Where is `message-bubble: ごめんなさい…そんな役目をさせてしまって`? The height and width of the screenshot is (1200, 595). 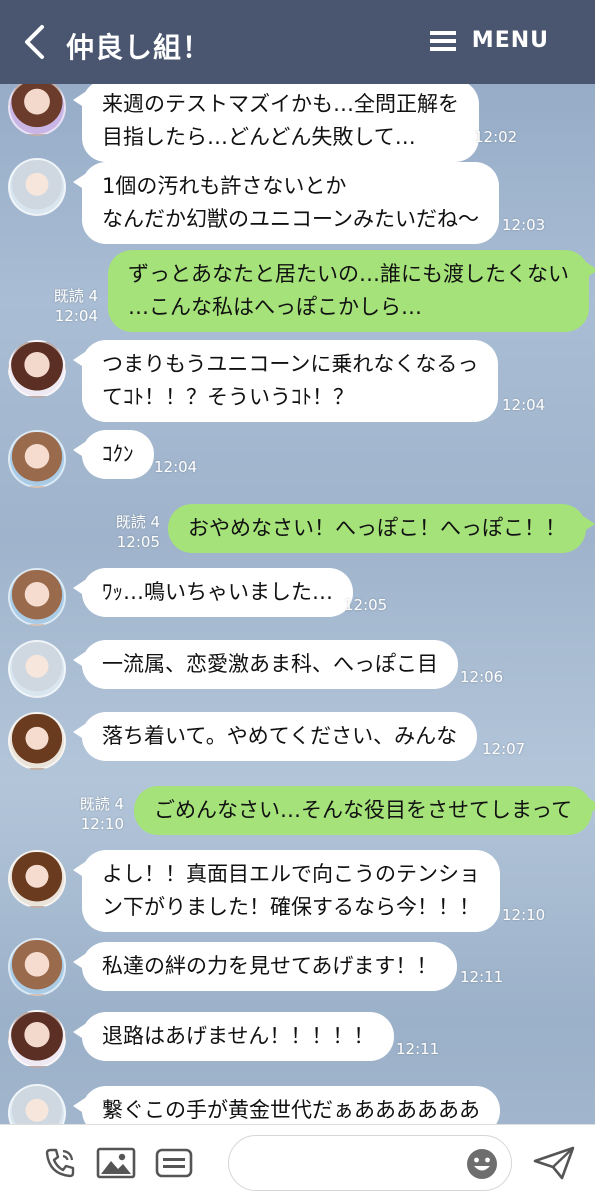
message-bubble: ごめんなさい…そんな役目をさせてしまって is located at coordinates (364, 810).